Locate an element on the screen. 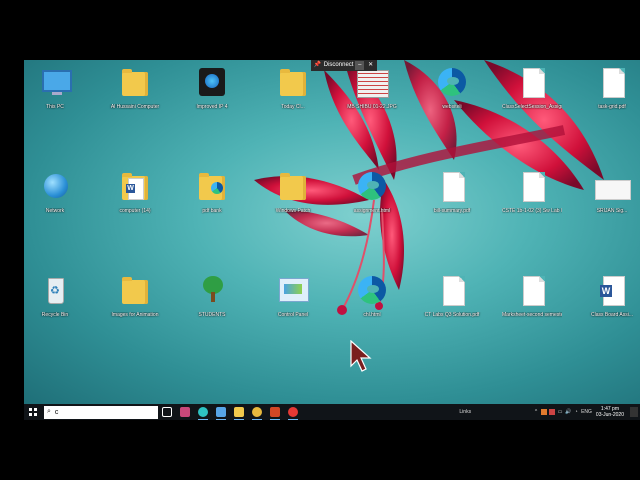  links-toolbar: Links is located at coordinates (465, 412).